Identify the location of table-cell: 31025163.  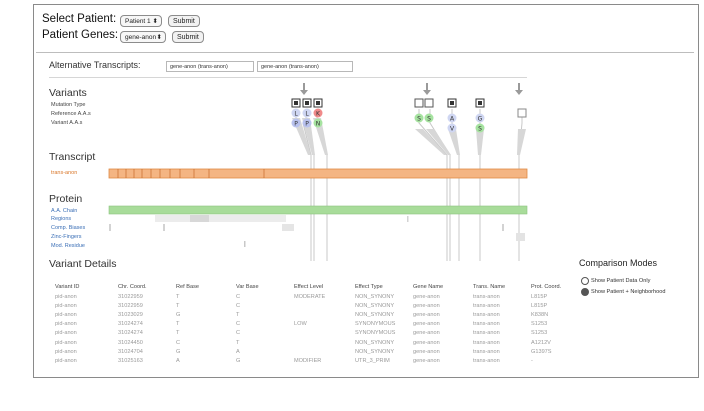
(130, 360).